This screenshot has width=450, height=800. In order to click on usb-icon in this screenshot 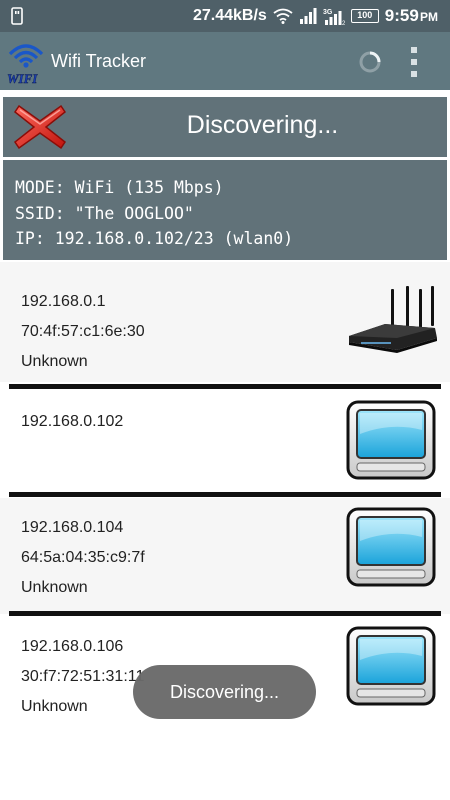, I will do `click(17, 16)`.